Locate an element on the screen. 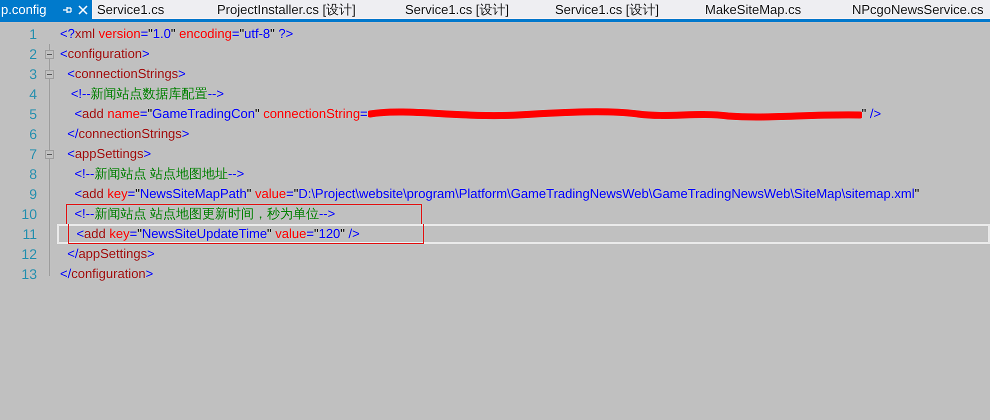  line-number: 4 is located at coordinates (32, 94).